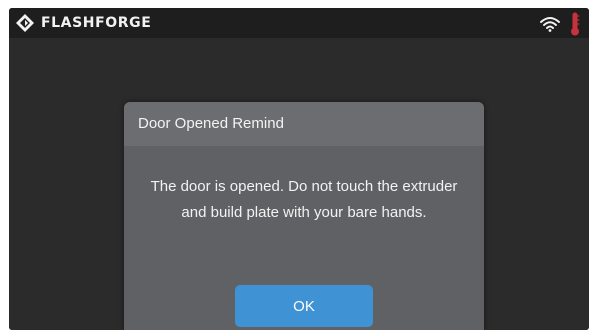  Describe the element at coordinates (25, 23) in the screenshot. I see `flashforge-logo-icon` at that location.